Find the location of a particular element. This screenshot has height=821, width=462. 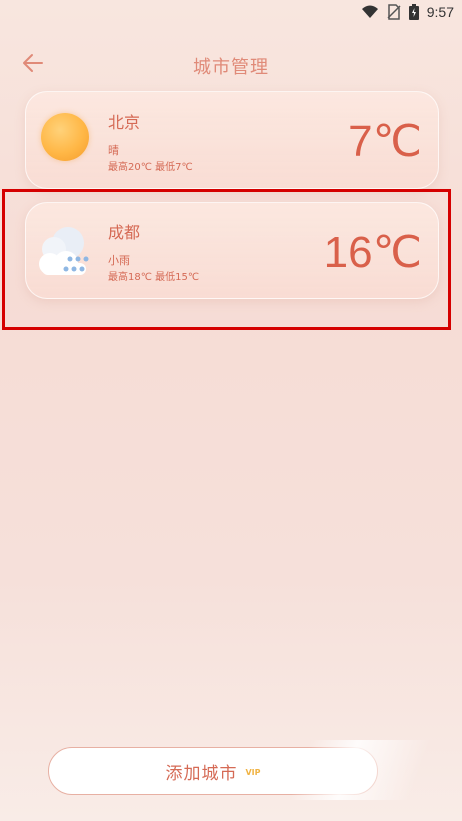

status-bar: 9:57 is located at coordinates (231, 13).